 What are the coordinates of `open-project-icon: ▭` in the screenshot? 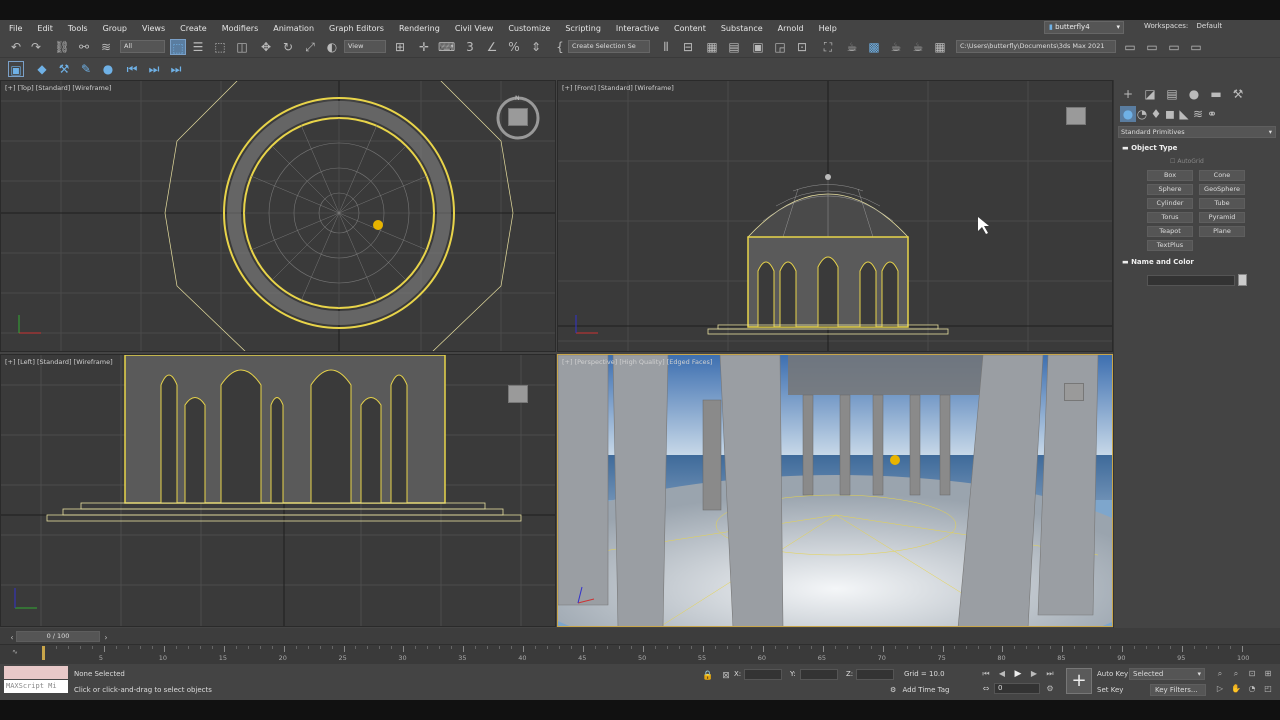 It's located at (1152, 47).